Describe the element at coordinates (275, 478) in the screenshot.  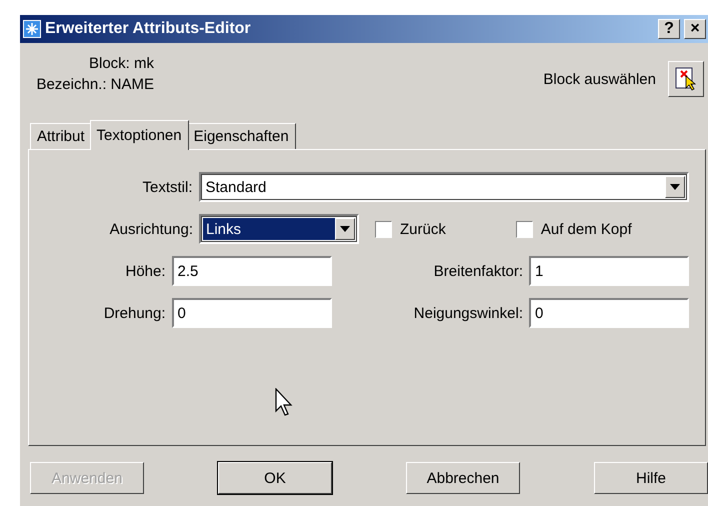
I see `dialog-button: OK` at that location.